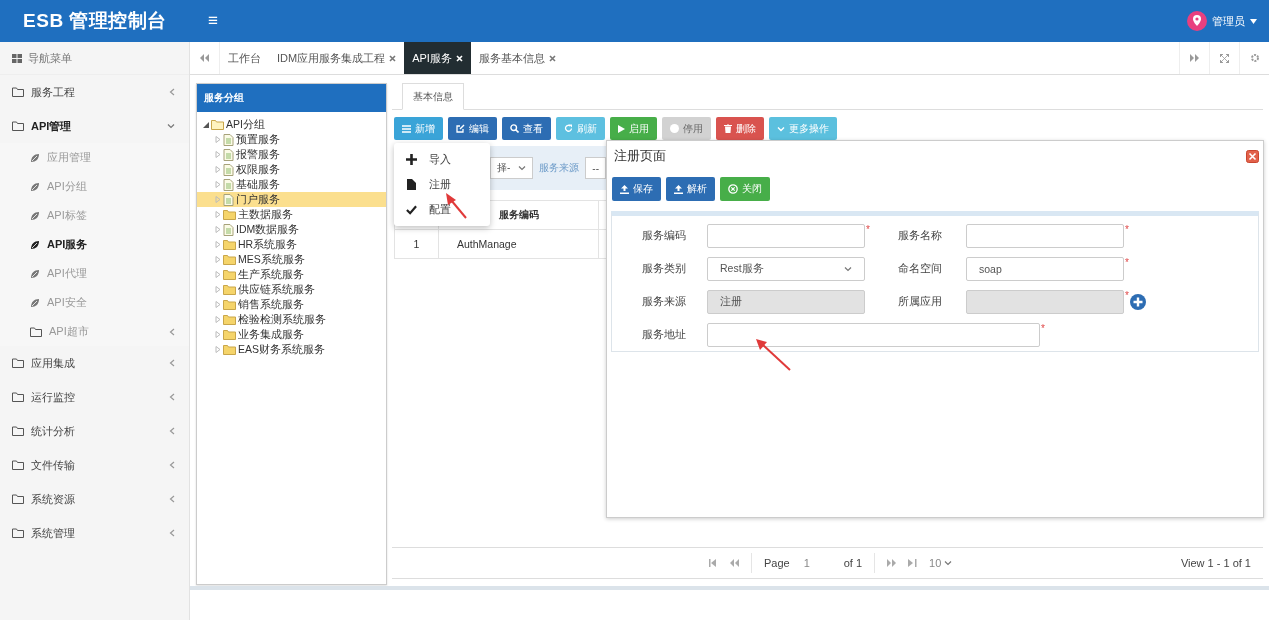 This screenshot has height=620, width=1269. I want to click on sidebar-item: API服务, so click(94, 244).